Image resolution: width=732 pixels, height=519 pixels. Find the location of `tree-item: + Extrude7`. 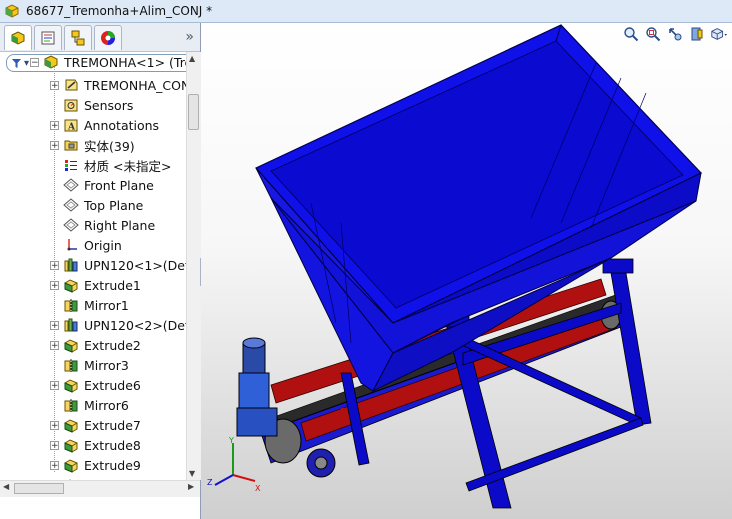

tree-item: + Extrude7 is located at coordinates (95, 425).